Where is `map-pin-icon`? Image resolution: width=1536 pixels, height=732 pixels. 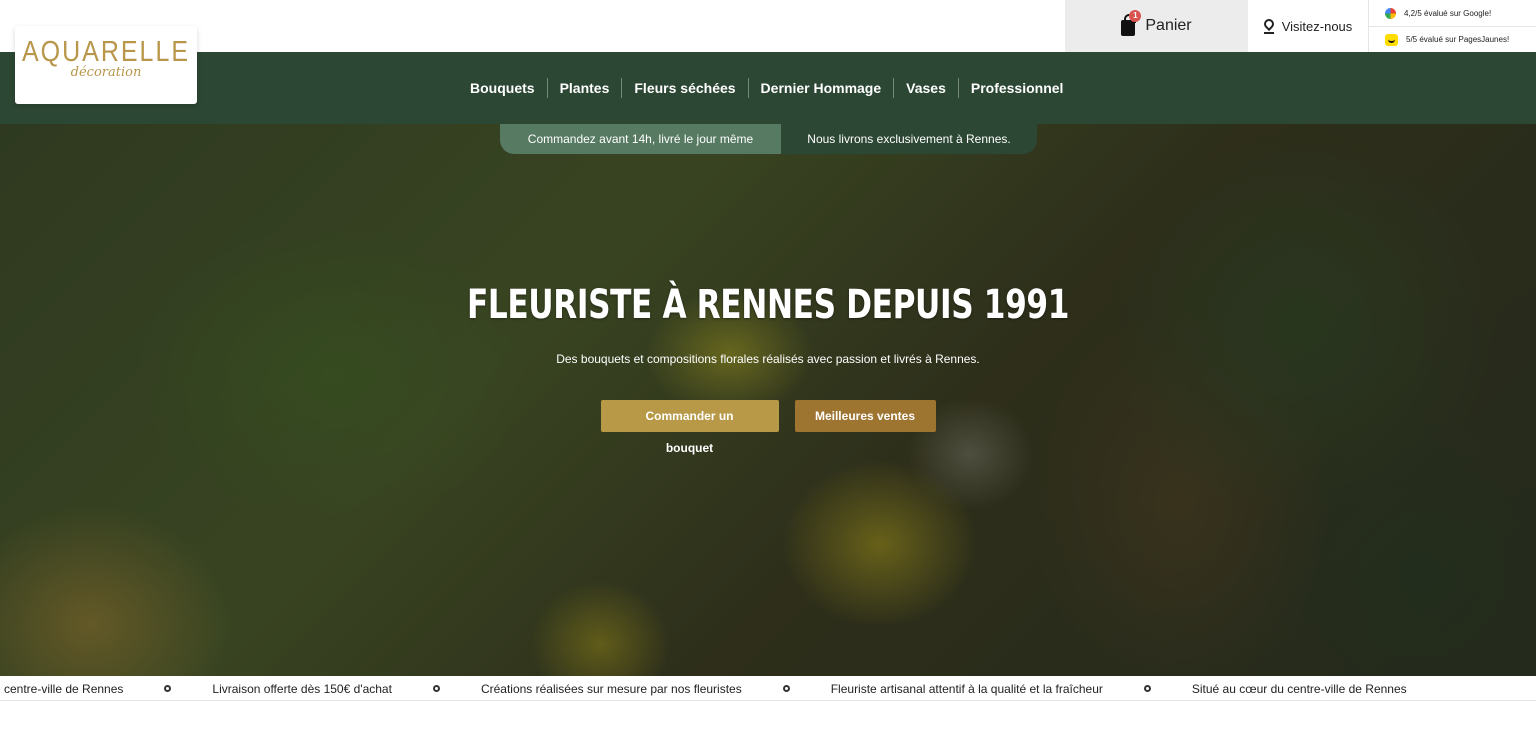 map-pin-icon is located at coordinates (1268, 26).